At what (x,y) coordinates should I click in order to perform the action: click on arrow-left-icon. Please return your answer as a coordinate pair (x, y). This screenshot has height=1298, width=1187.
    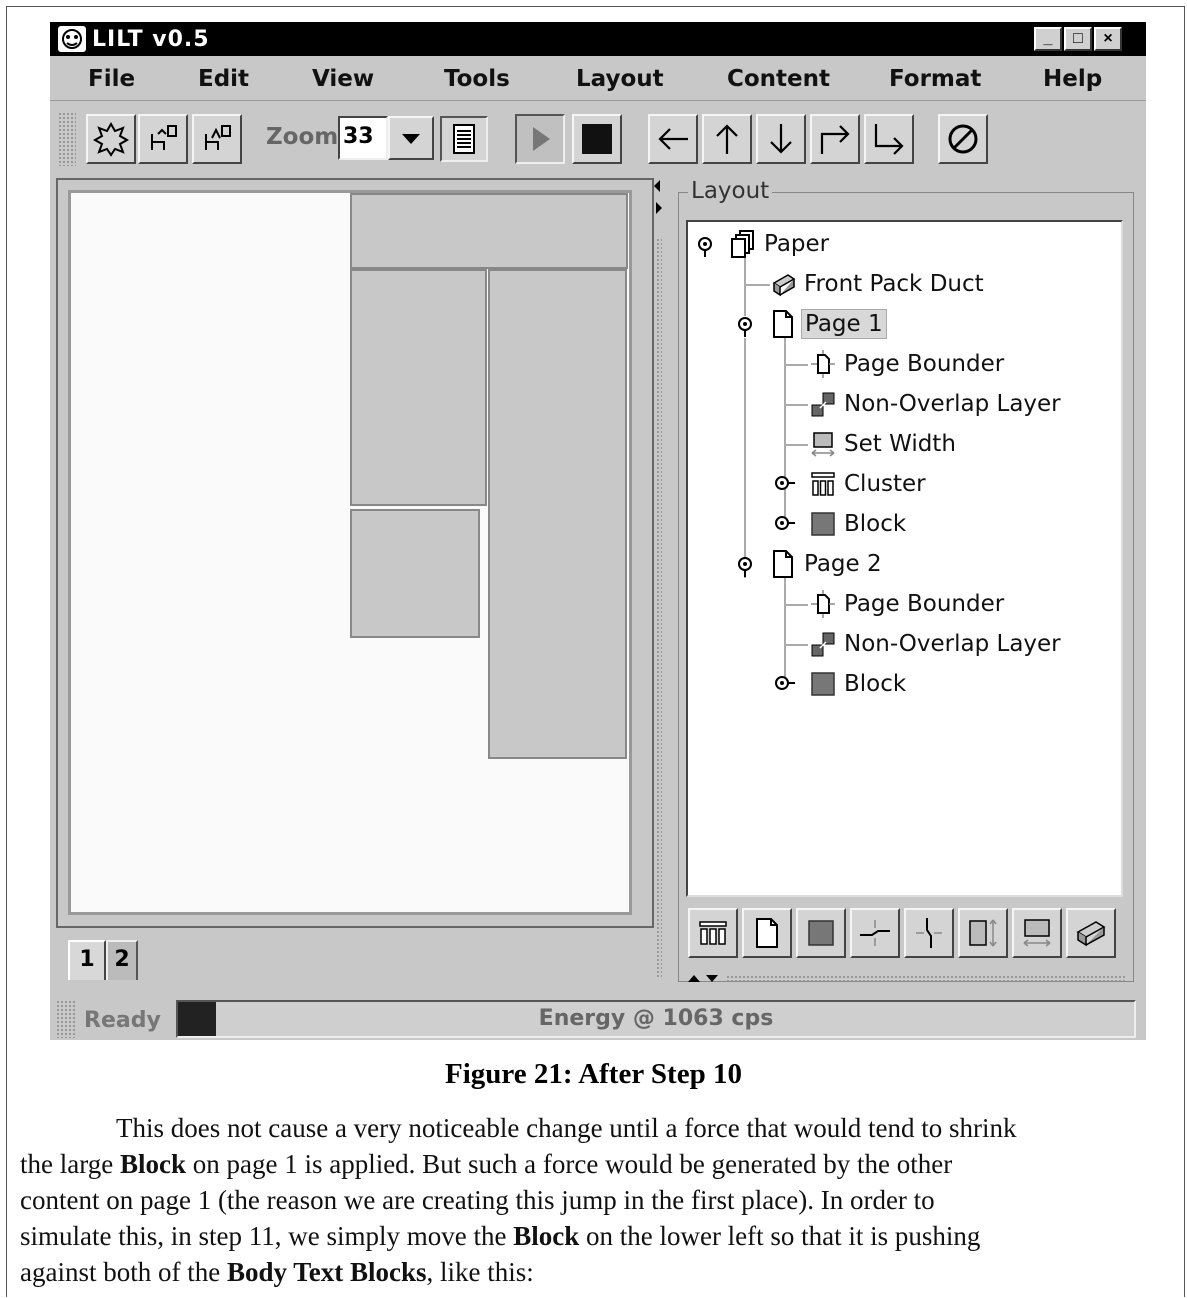
    Looking at the image, I should click on (673, 139).